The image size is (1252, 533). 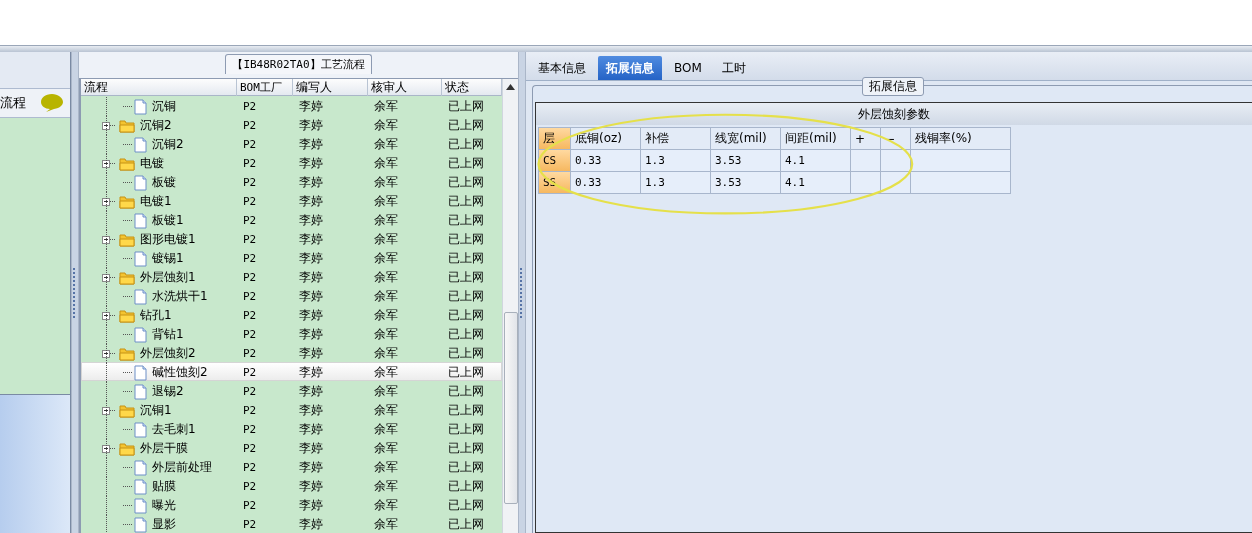 I want to click on tab: 拓展信息, so click(x=630, y=68).